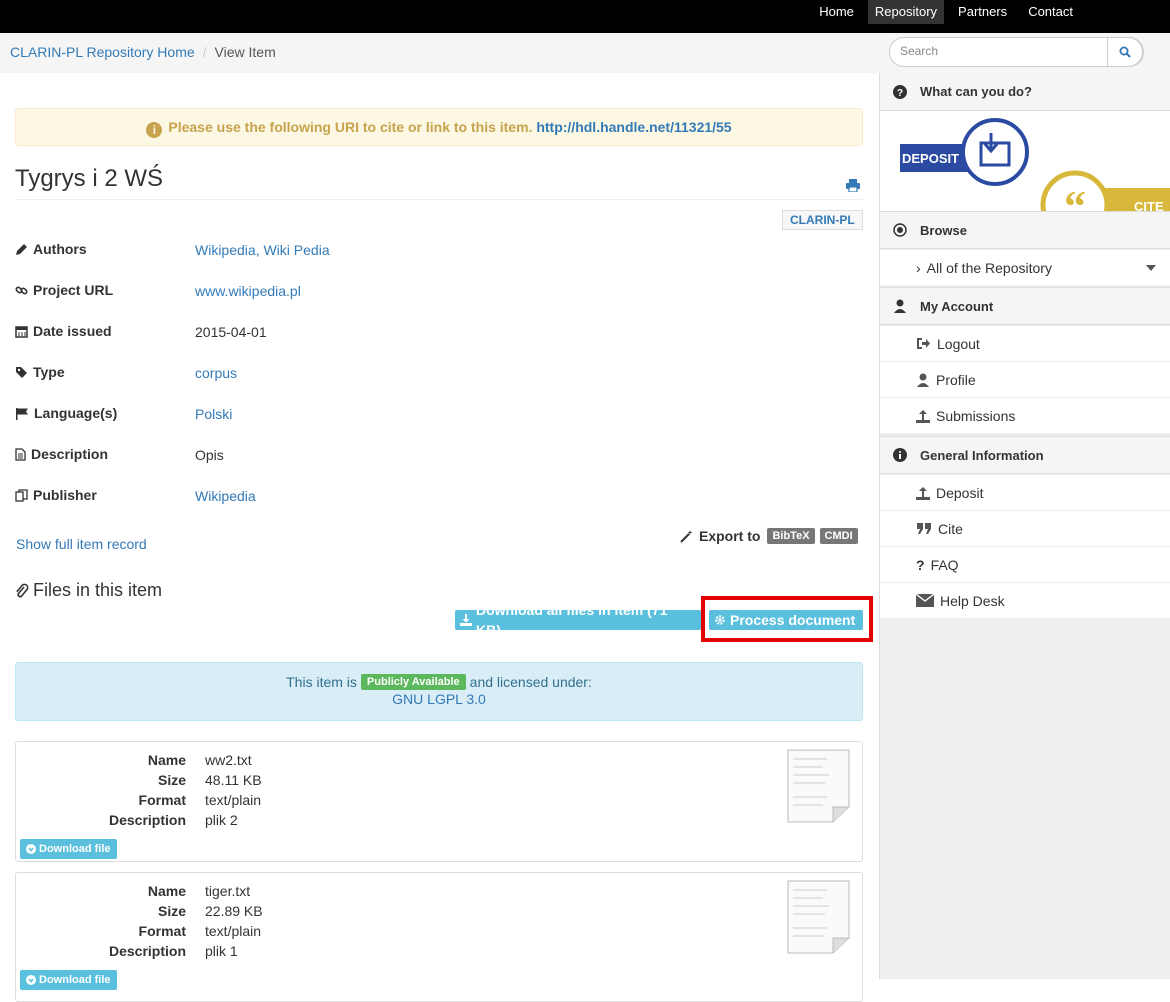 The height and width of the screenshot is (1002, 1170). Describe the element at coordinates (64, 290) in the screenshot. I see `field-label: Project URL` at that location.